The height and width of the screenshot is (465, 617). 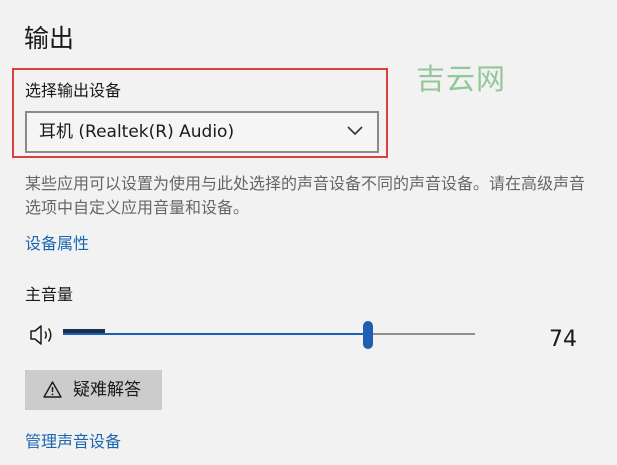 I want to click on slider-thumb, so click(x=368, y=335).